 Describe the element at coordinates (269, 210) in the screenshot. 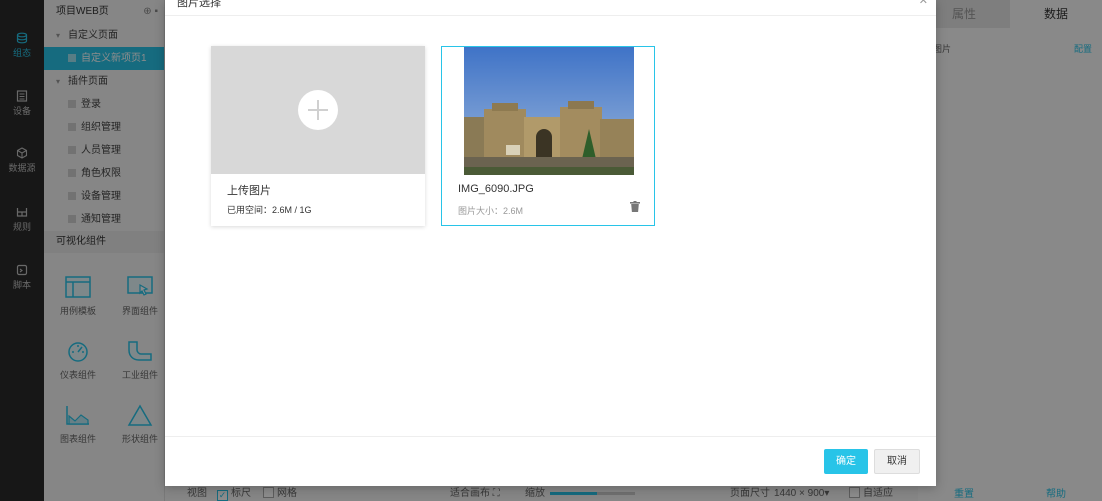

I see `storage-usage: 已用空间：2.6M / 1G` at that location.